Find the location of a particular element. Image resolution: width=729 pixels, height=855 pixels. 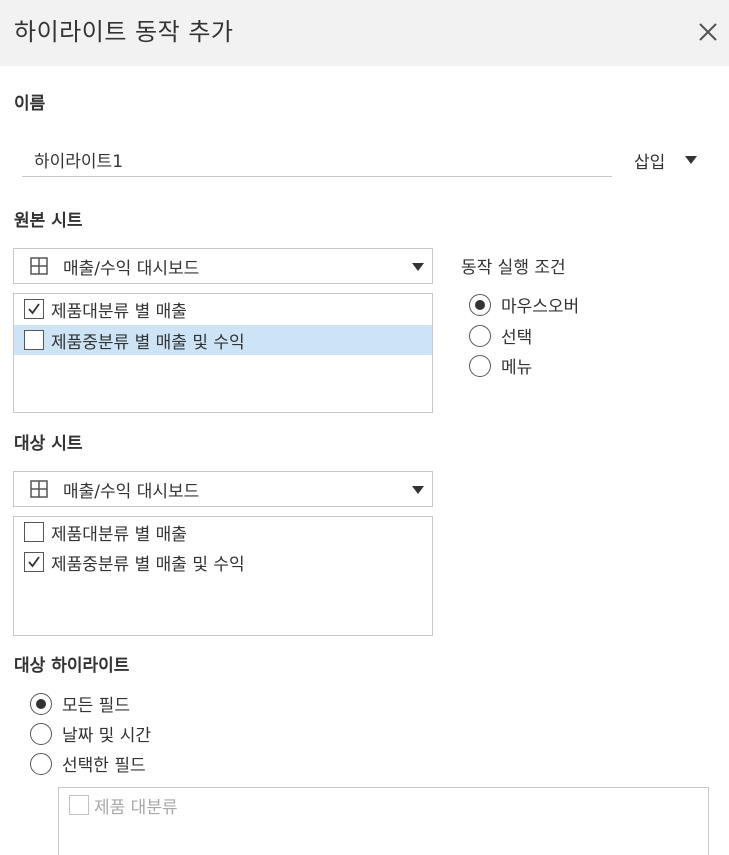

trigger-label: 동작 실행 조건 is located at coordinates (513, 268).